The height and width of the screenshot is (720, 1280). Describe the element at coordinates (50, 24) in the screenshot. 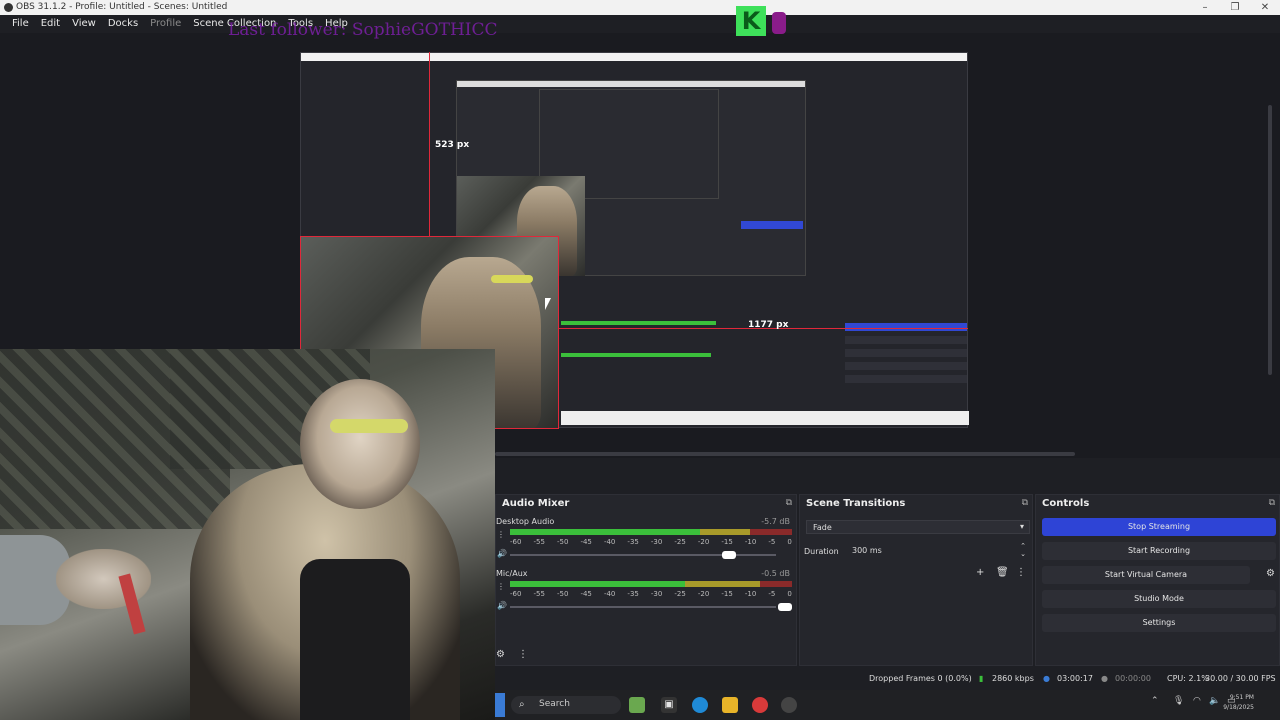

I see `menu-edit: Edit` at that location.